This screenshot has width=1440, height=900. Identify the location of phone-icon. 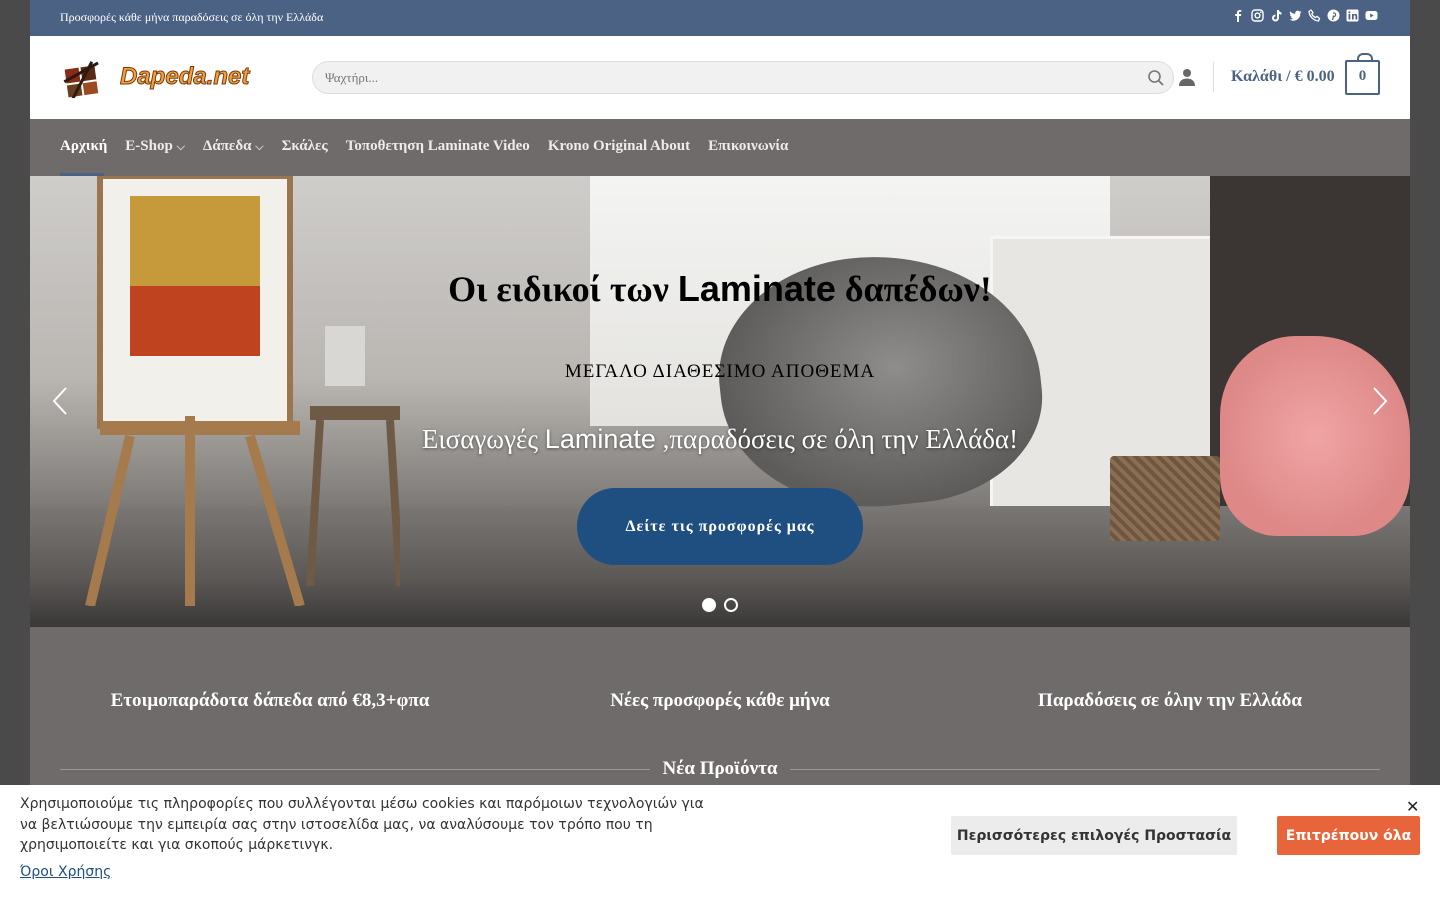
(1314, 15).